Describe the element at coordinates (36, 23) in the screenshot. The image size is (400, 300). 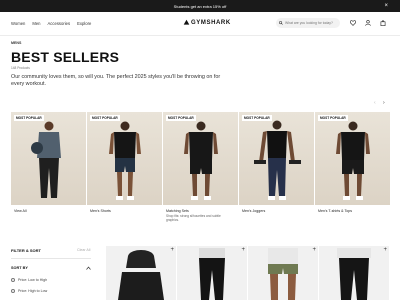
I see `nav-men: Men` at that location.